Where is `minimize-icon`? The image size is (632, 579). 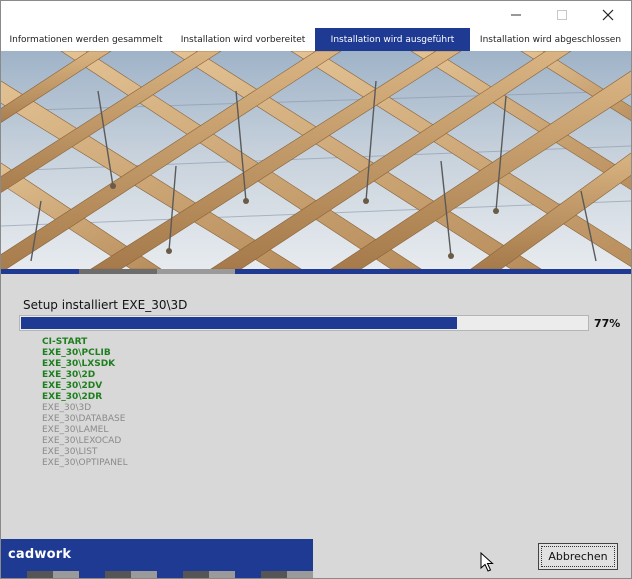 minimize-icon is located at coordinates (516, 14).